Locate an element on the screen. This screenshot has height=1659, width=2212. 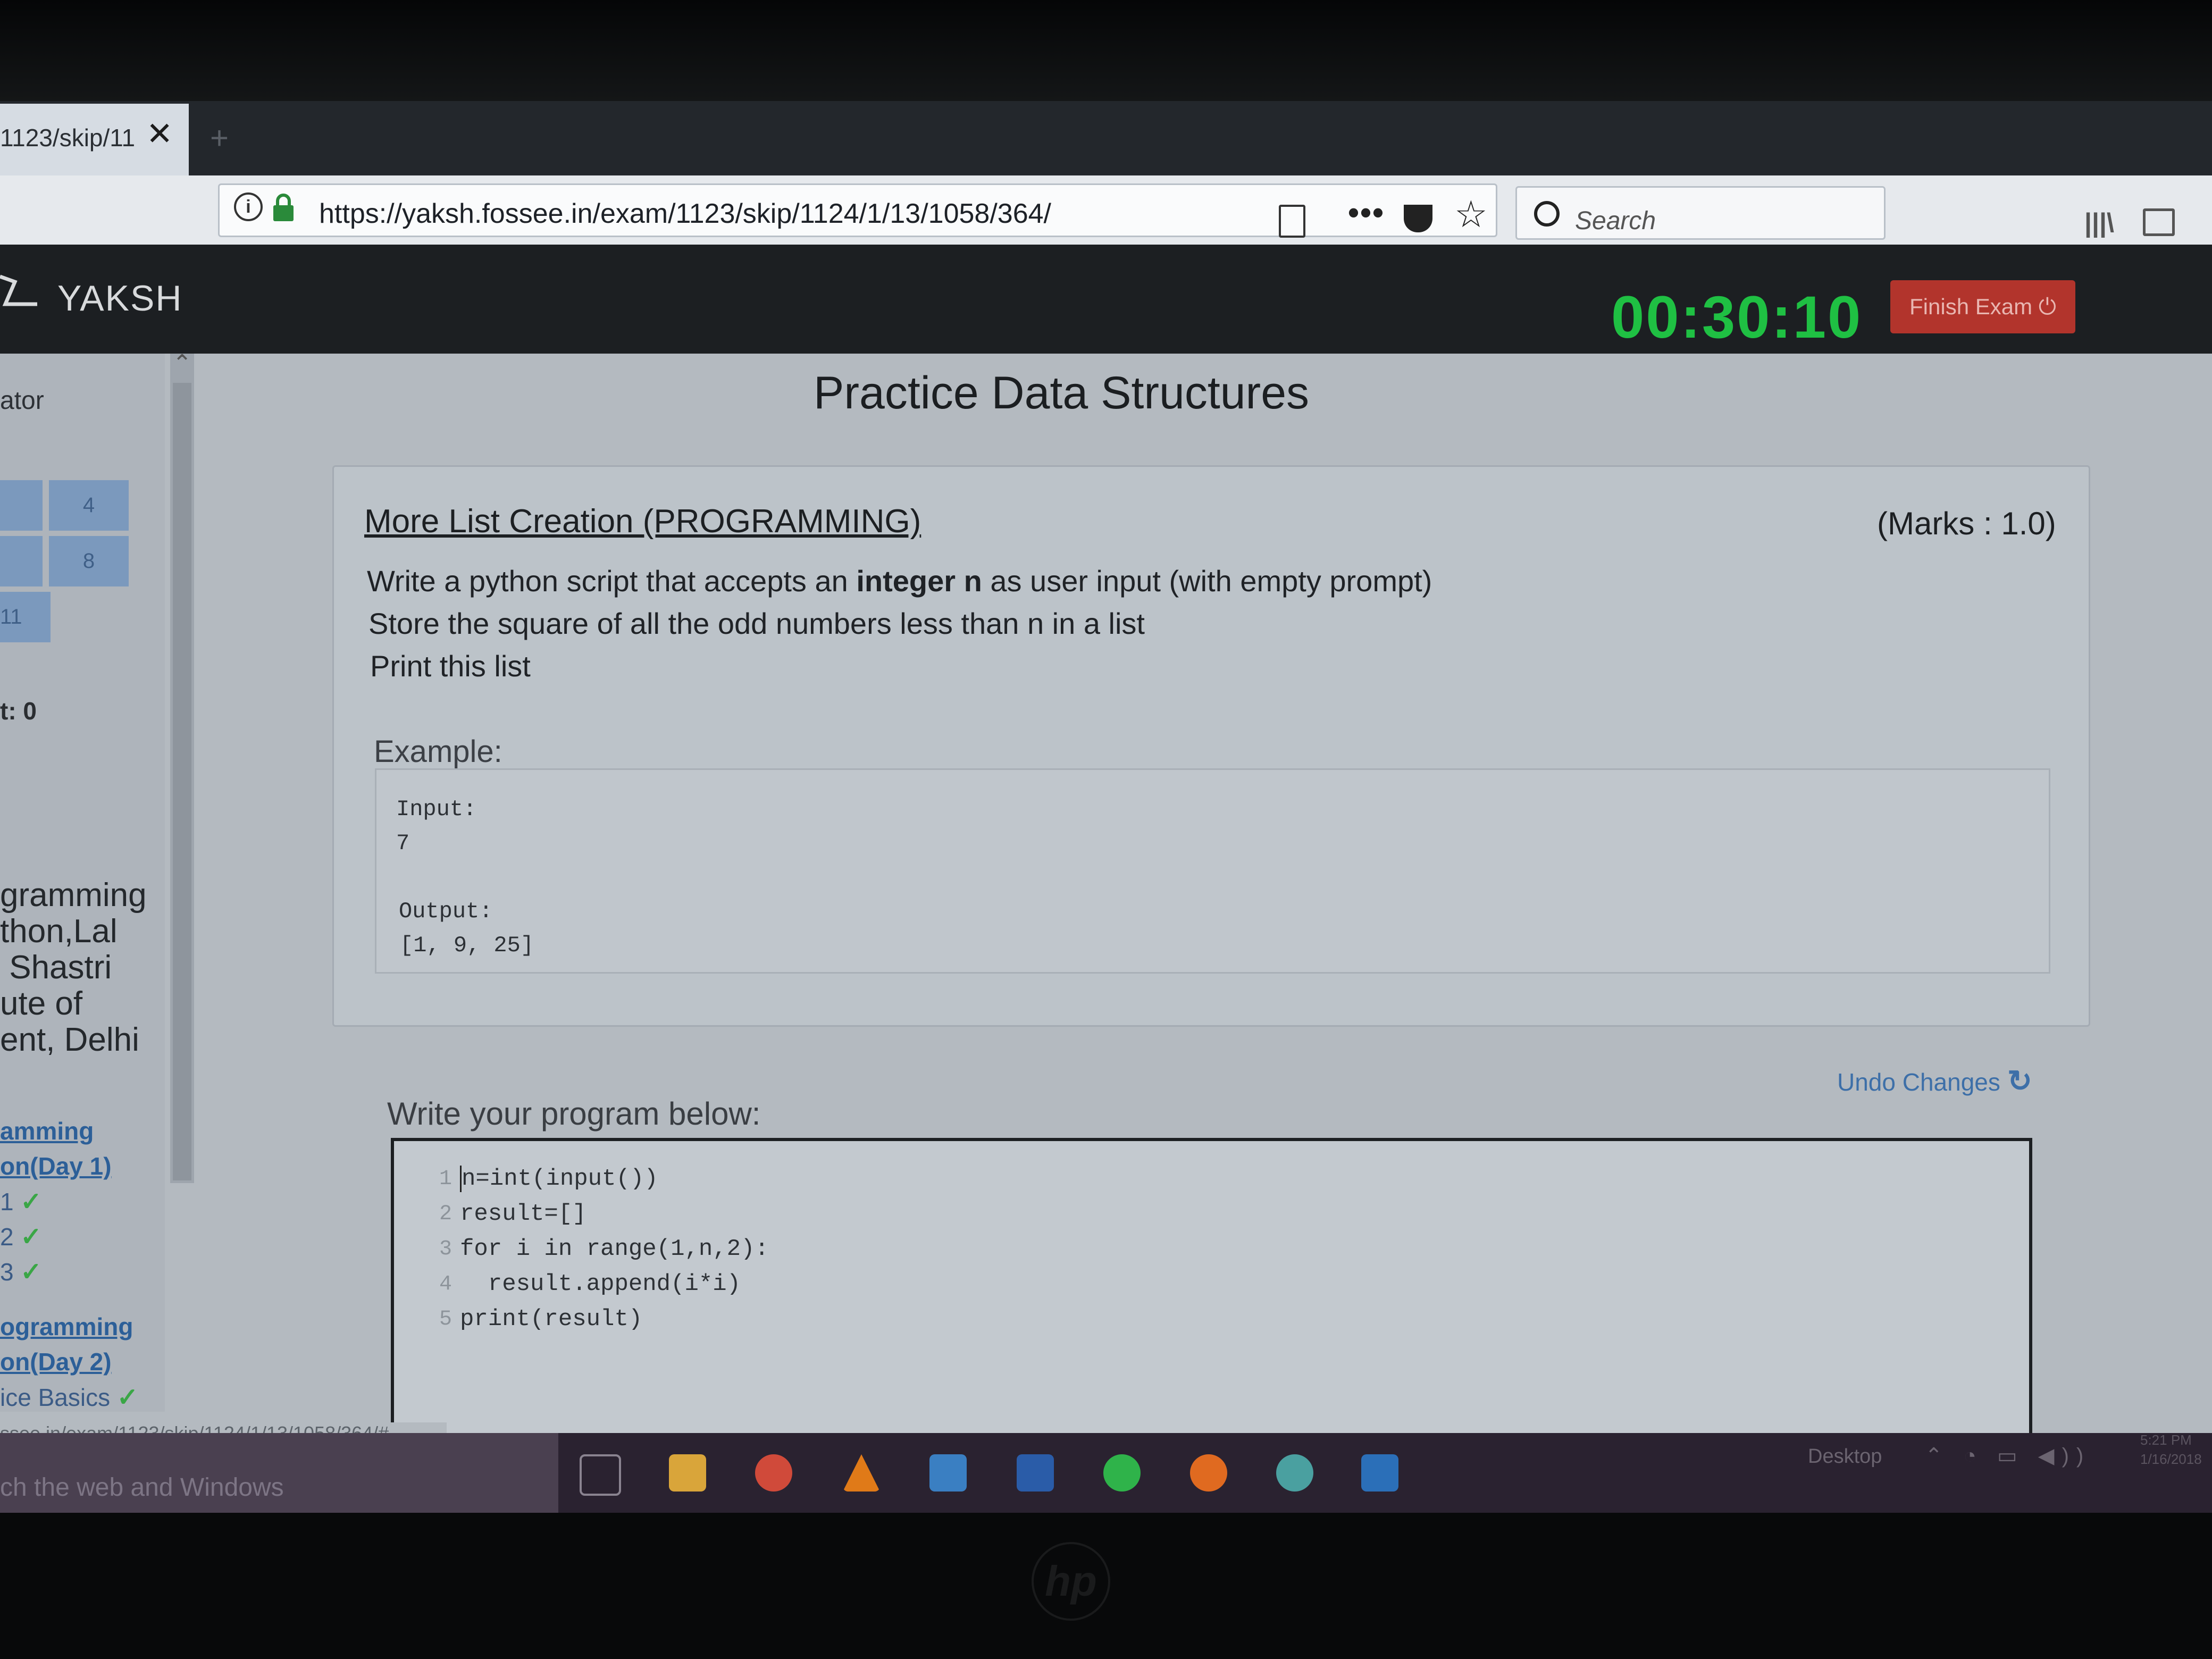
page-actions-icon: ••• is located at coordinates (1366, 212).